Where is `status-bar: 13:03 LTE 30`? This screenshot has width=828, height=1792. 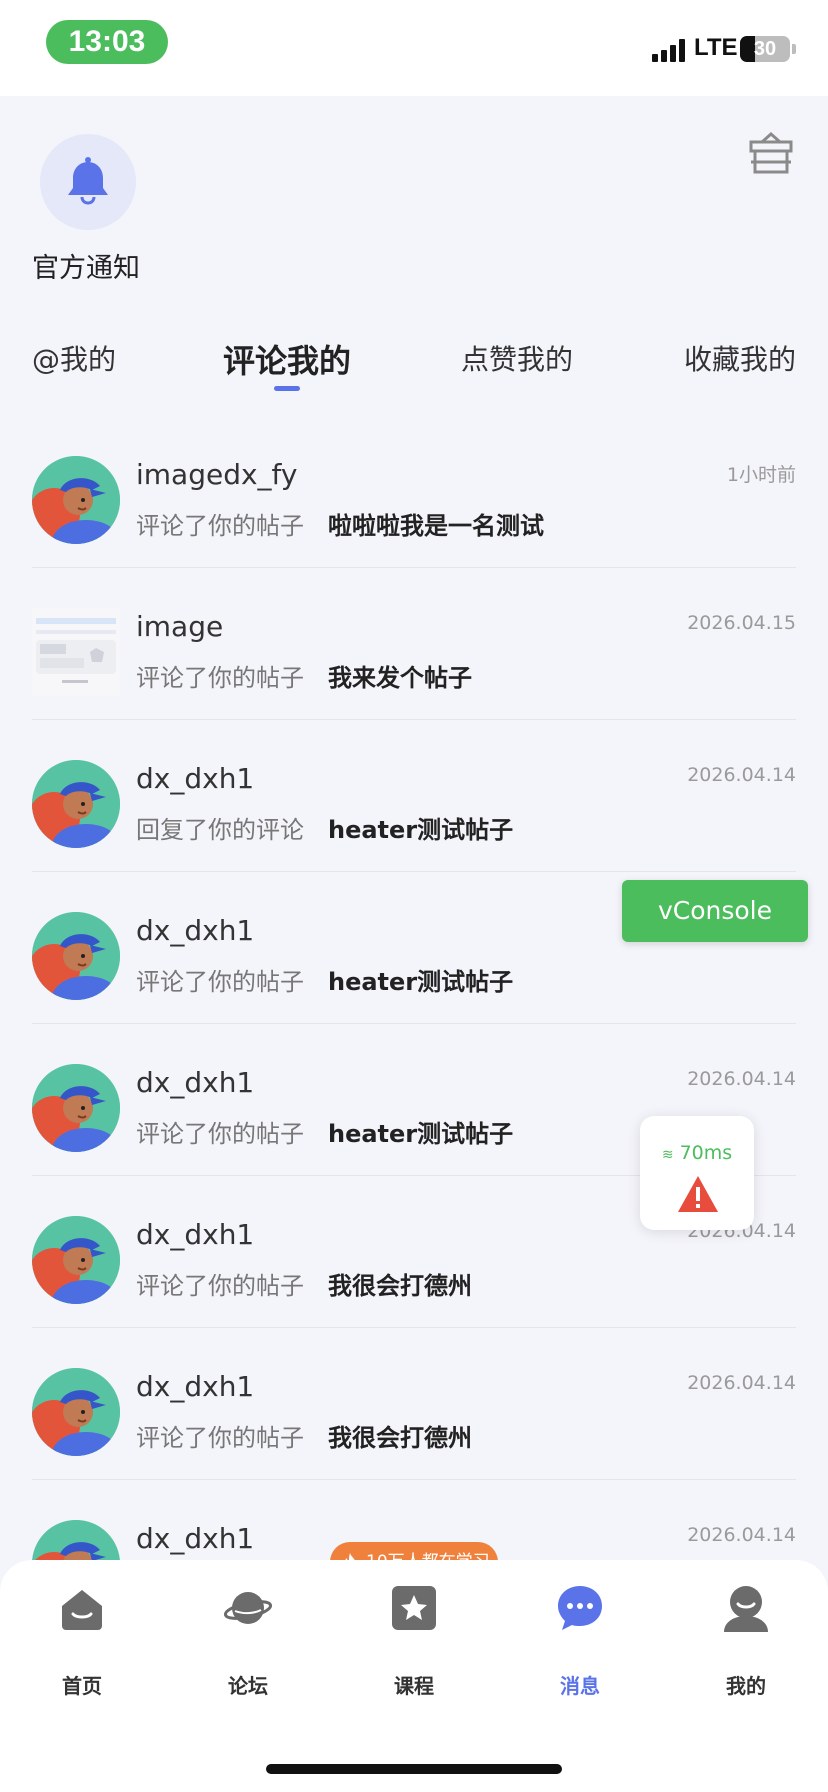 status-bar: 13:03 LTE 30 is located at coordinates (414, 48).